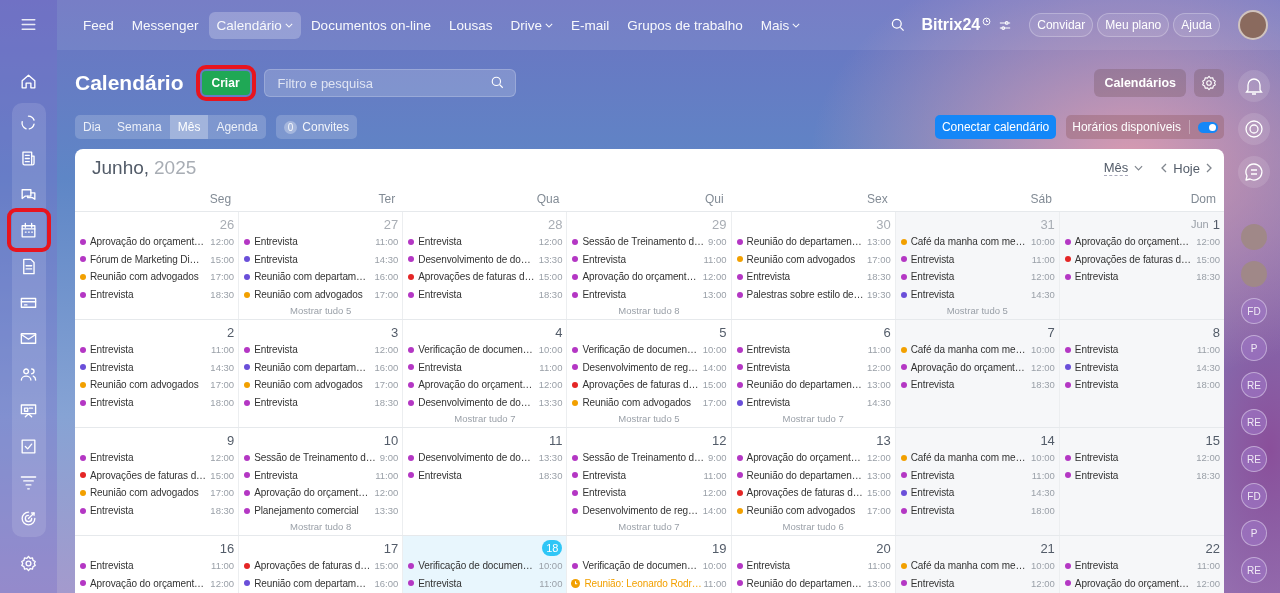 Image resolution: width=1280 pixels, height=593 pixels. I want to click on calendar-event: Planejamento comercial 13:30, so click(321, 510).